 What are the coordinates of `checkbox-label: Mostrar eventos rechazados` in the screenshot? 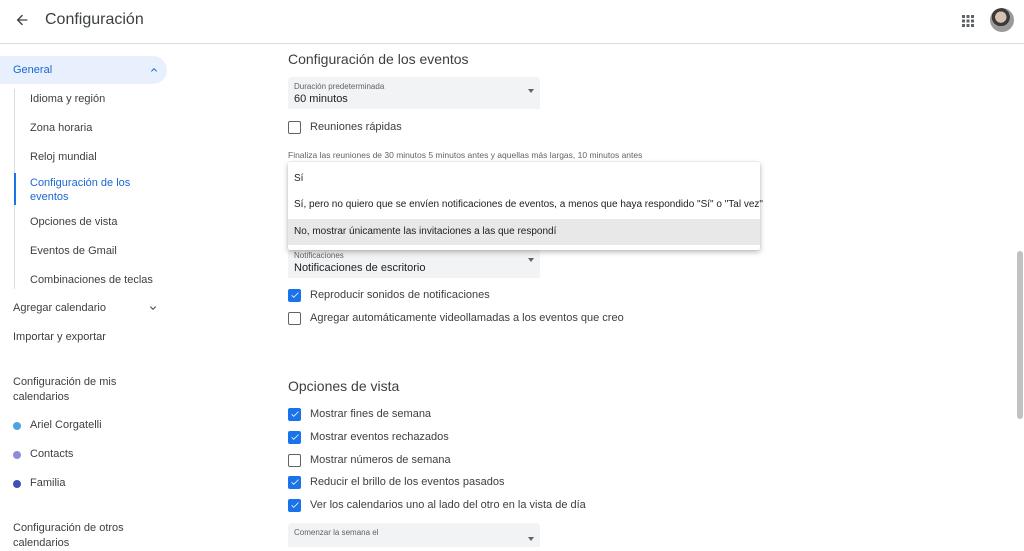 It's located at (379, 437).